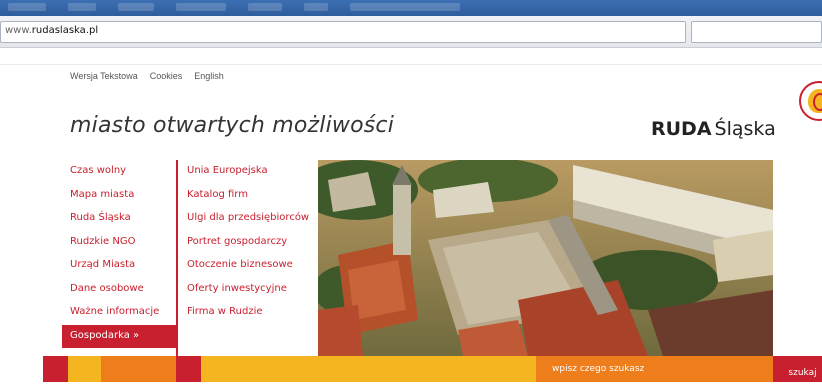 The height and width of the screenshot is (389, 822). I want to click on menu-item-gospodarka: Gospodarka », so click(119, 336).